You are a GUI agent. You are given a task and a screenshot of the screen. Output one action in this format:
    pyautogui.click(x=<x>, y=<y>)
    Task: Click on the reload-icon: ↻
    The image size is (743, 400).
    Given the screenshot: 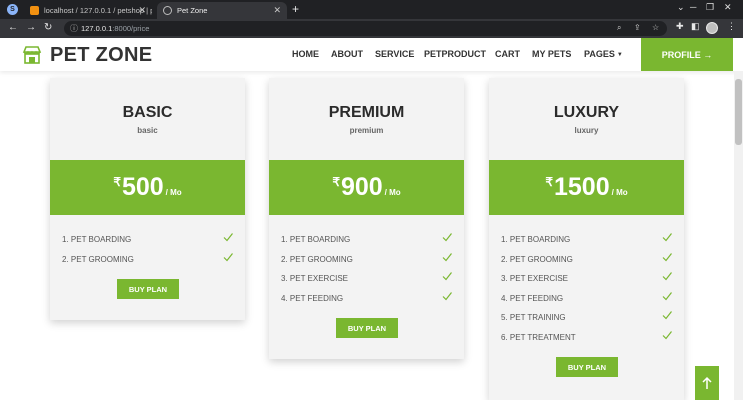 What is the action you would take?
    pyautogui.click(x=48, y=27)
    